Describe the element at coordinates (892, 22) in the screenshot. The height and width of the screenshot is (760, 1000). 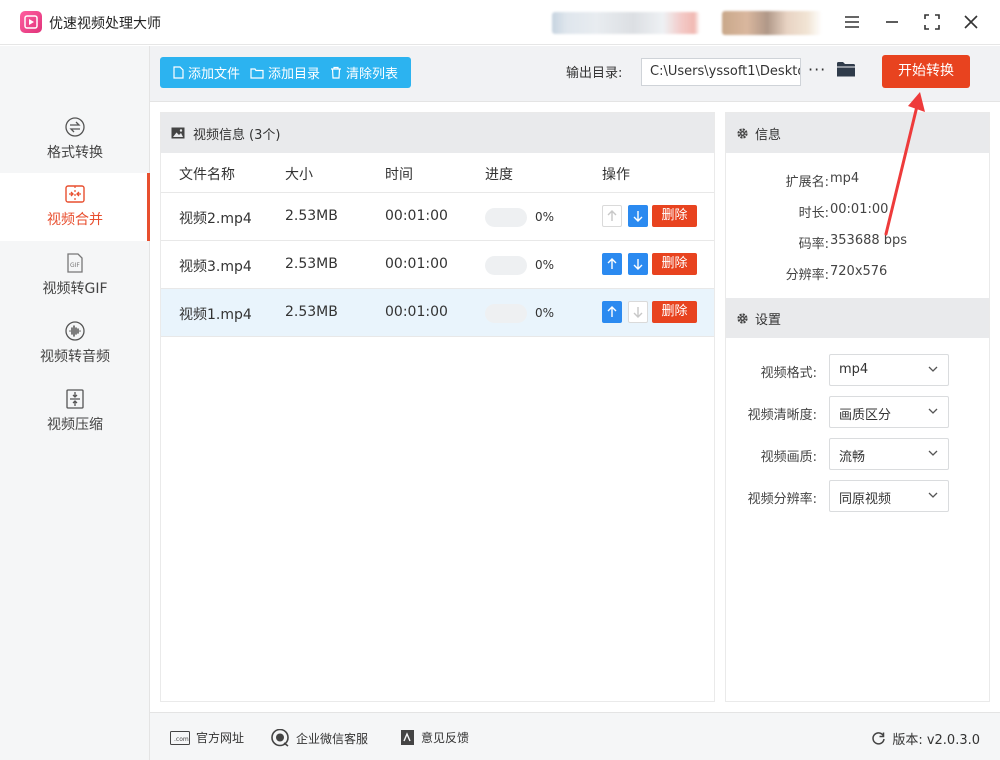
I see `minimize-icon` at that location.